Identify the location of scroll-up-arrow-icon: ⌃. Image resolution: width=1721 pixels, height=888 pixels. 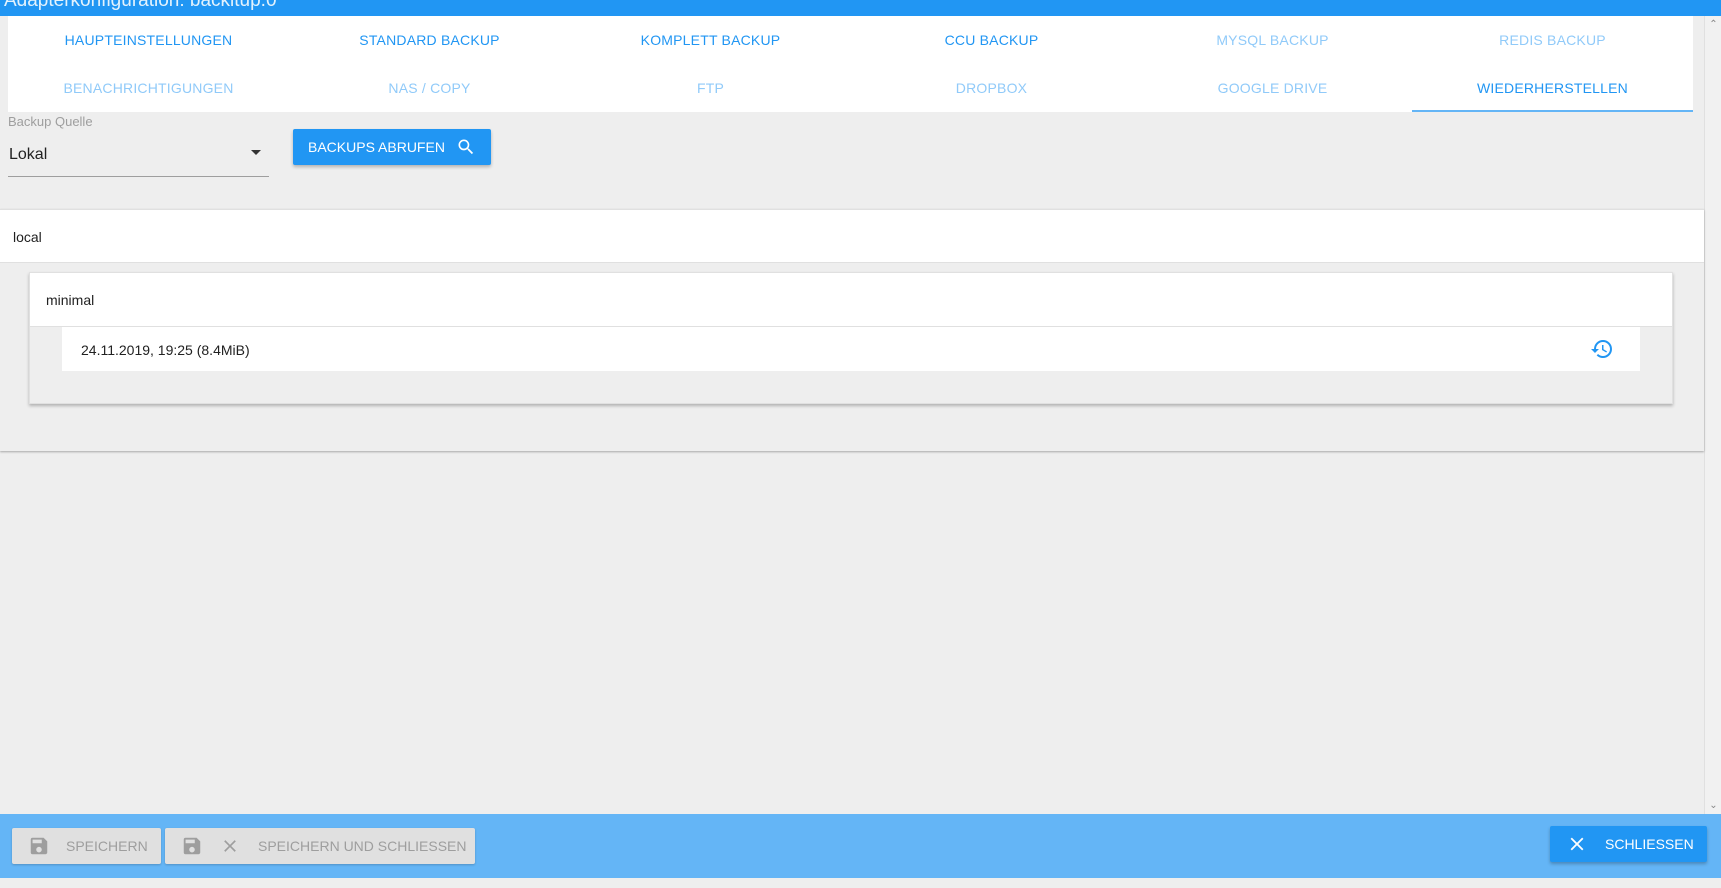
(1713, 24).